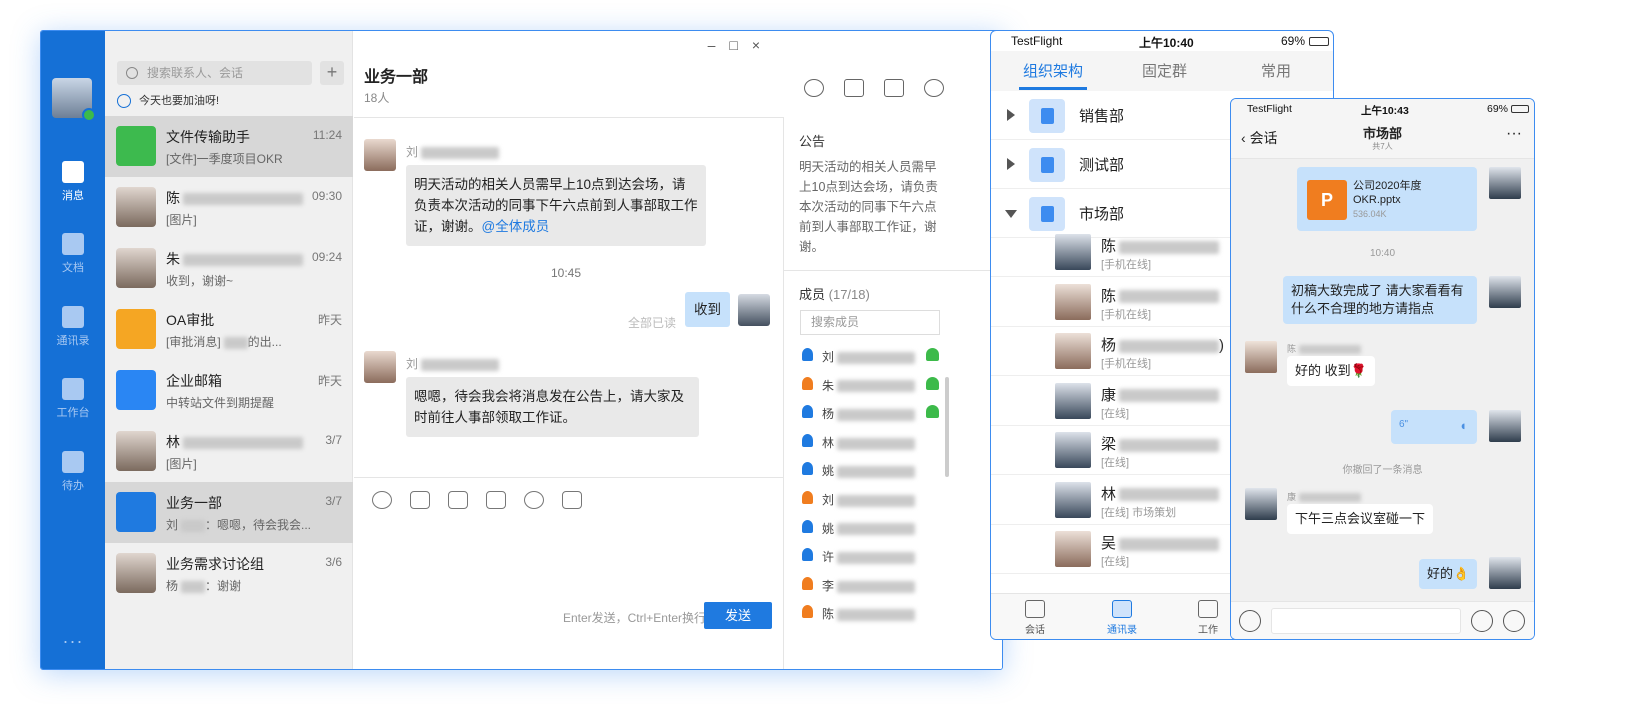 Image resolution: width=1643 pixels, height=704 pixels. I want to click on conversation-name: 企业邮箱, so click(194, 381).